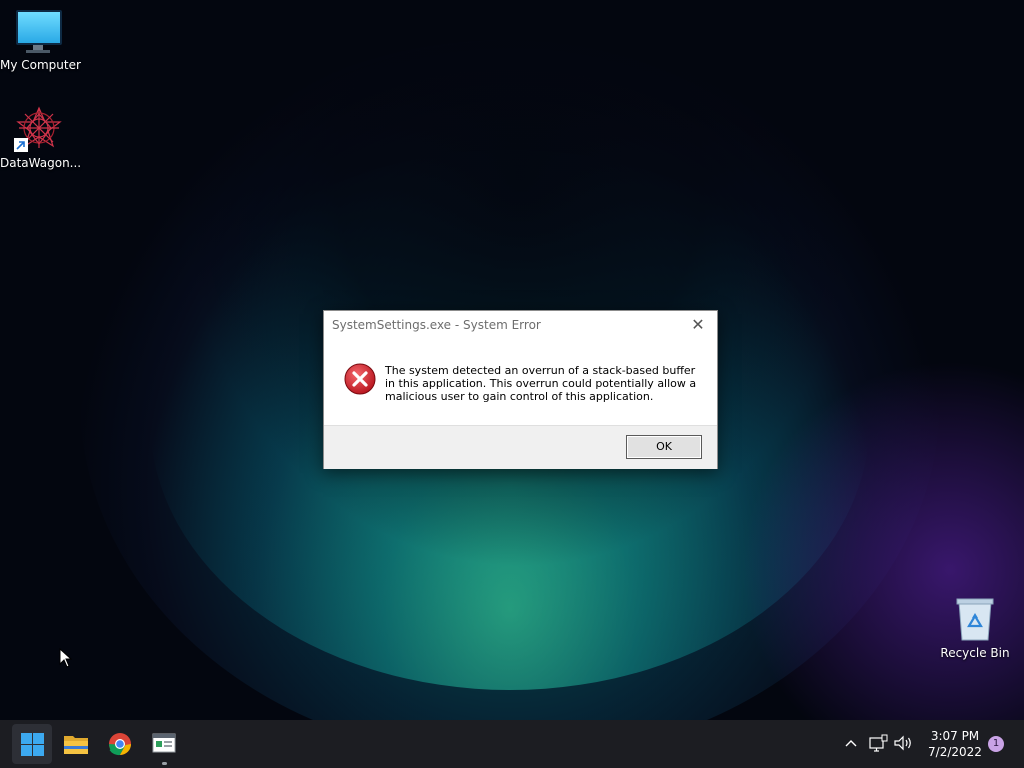 The height and width of the screenshot is (768, 1024). I want to click on dialog-footer: OK, so click(520, 447).